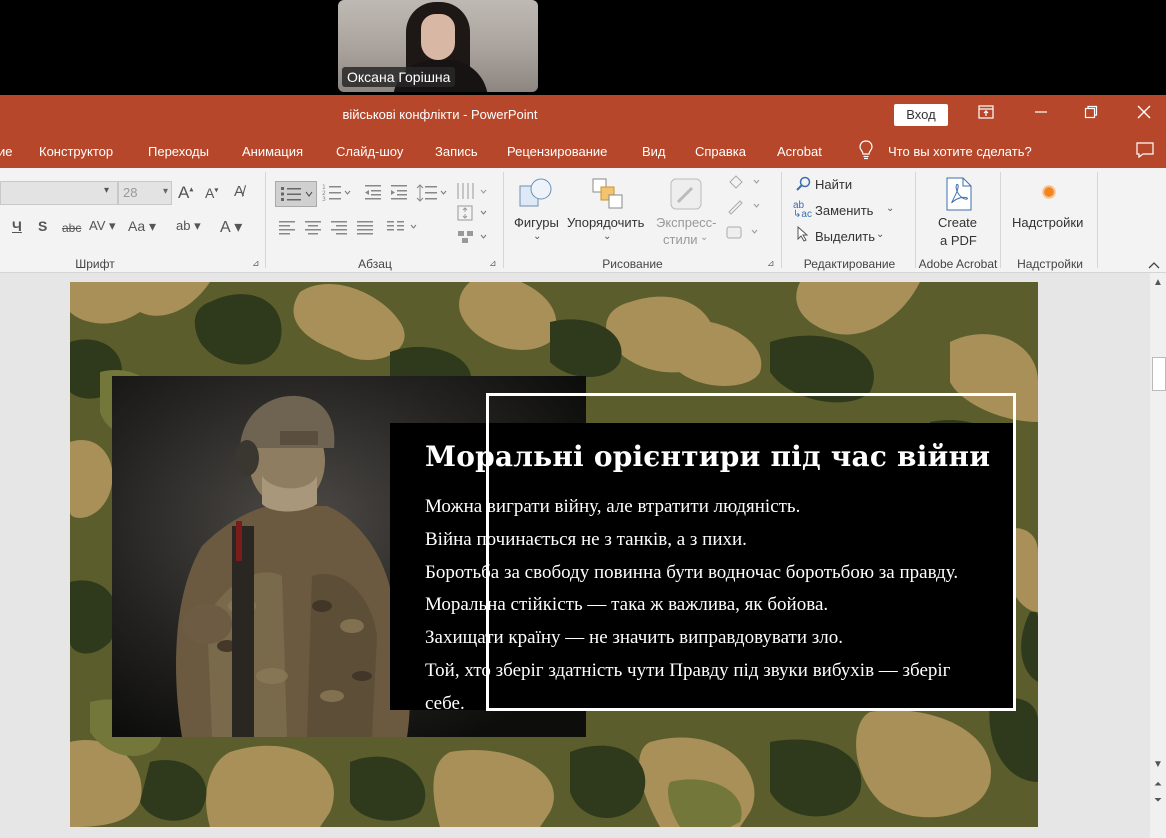 The width and height of the screenshot is (1166, 838). Describe the element at coordinates (803, 185) in the screenshot. I see `find-icon` at that location.